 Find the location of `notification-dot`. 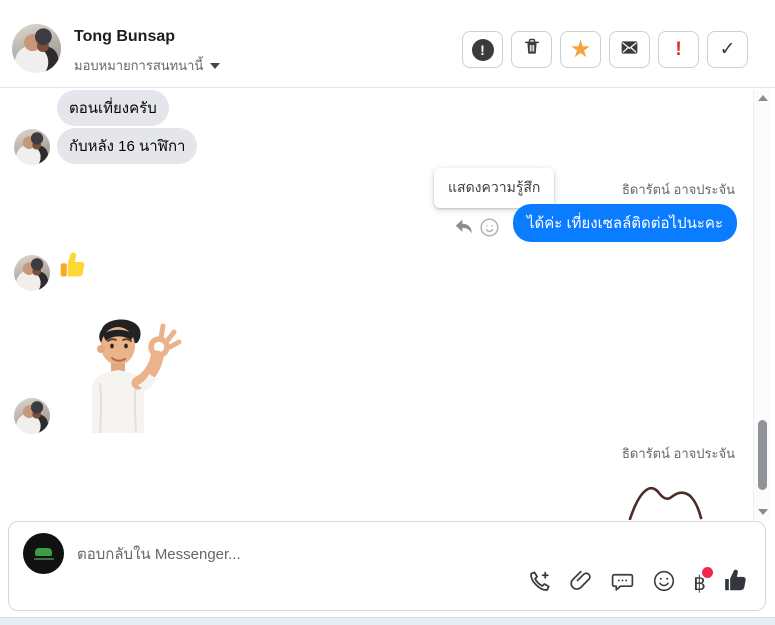

notification-dot is located at coordinates (707, 572).